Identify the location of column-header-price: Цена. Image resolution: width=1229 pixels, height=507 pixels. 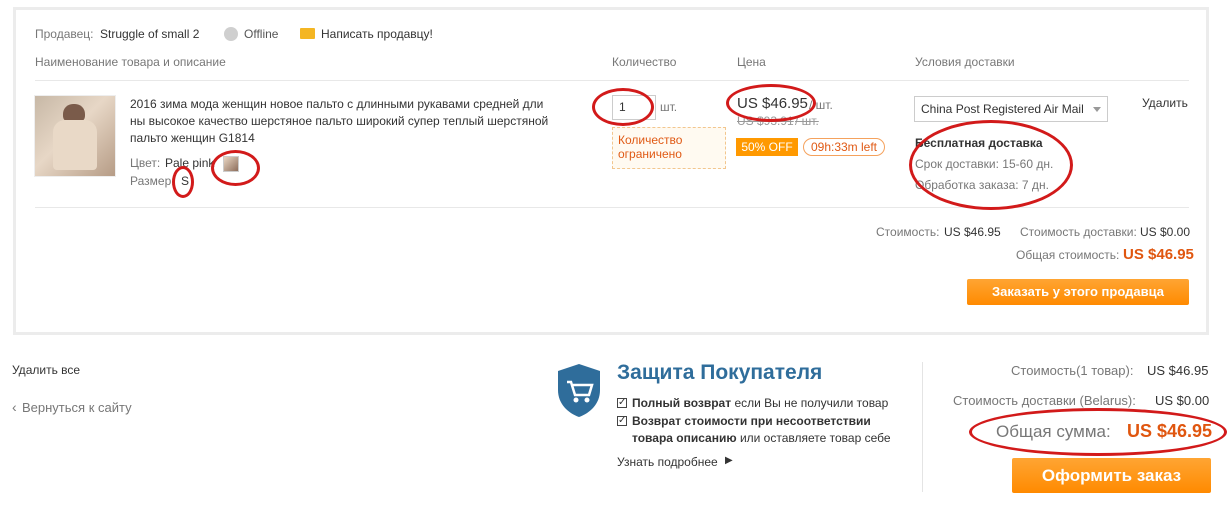
(751, 62).